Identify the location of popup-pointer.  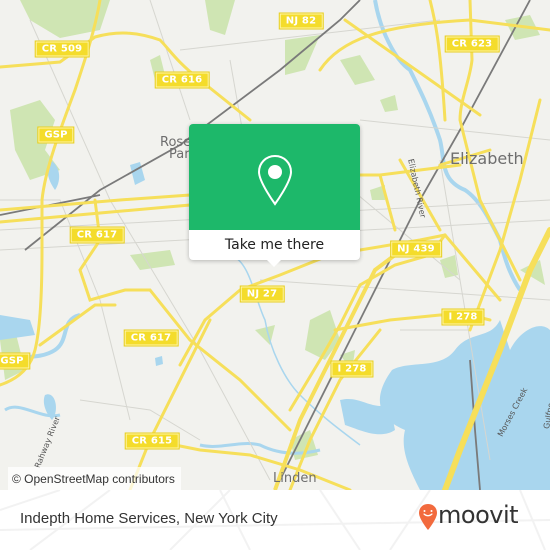
(274, 262).